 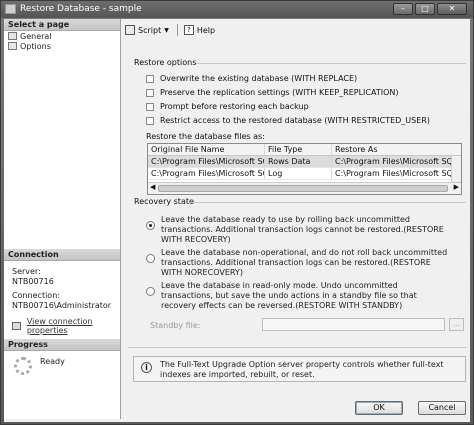 What do you see at coordinates (10, 9) in the screenshot?
I see `database-icon` at bounding box center [10, 9].